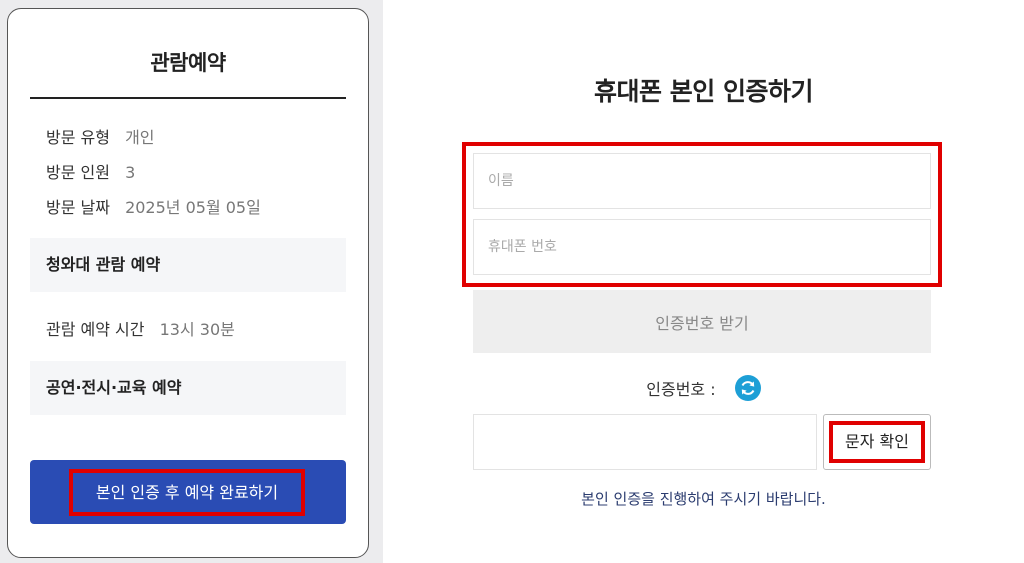 Image resolution: width=1024 pixels, height=563 pixels. I want to click on tour-time-label: 관람 예약 시간, so click(95, 329).